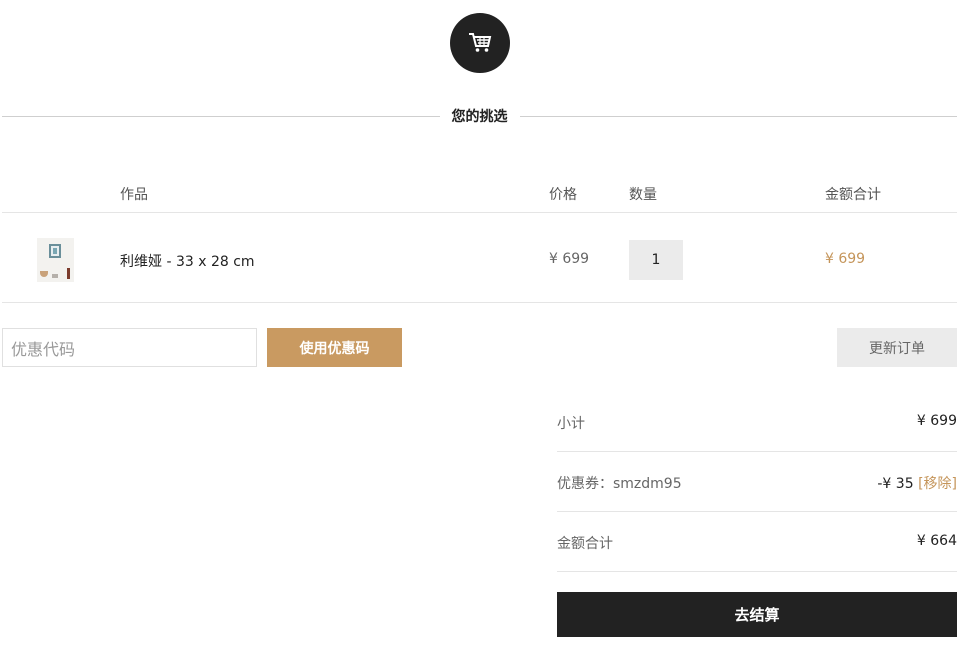 Image resolution: width=976 pixels, height=660 pixels. Describe the element at coordinates (656, 260) in the screenshot. I see `quantity-input: 1` at that location.